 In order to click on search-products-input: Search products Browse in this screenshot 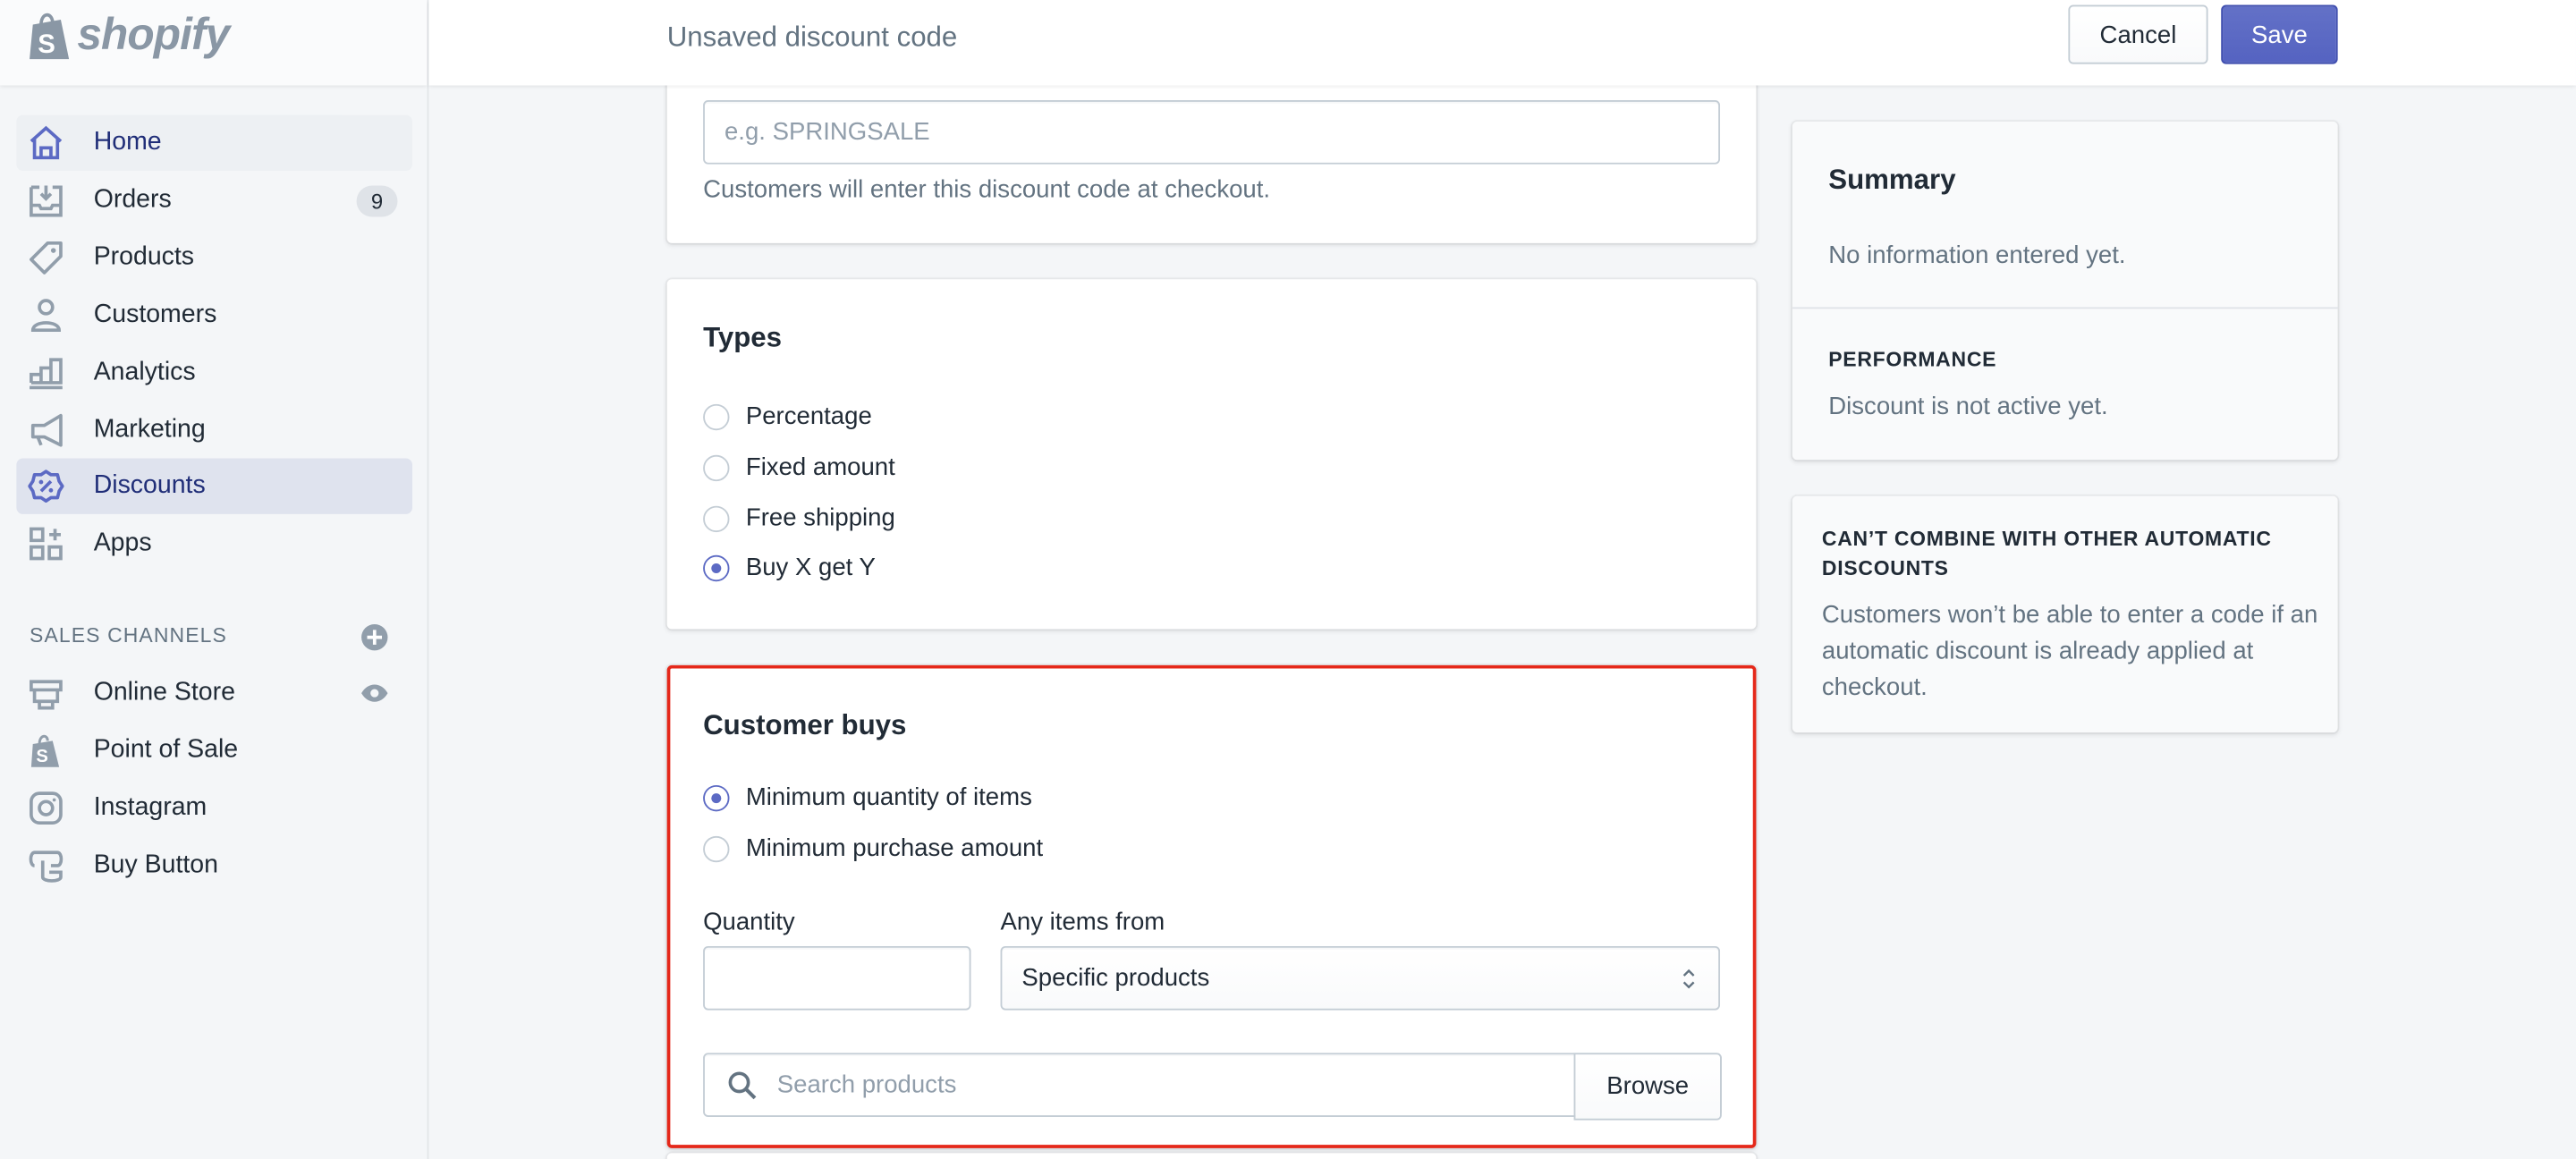, I will do `click(1212, 1087)`.